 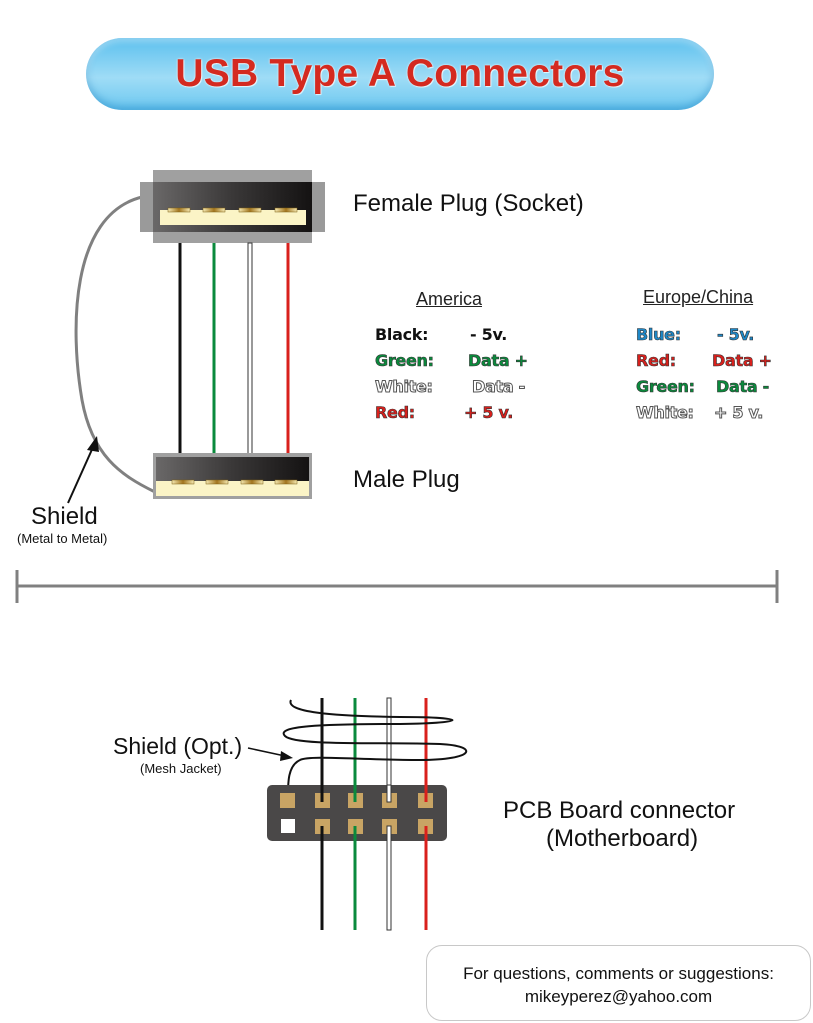 I want to click on legend-row: Red: + 5 v., so click(x=444, y=413).